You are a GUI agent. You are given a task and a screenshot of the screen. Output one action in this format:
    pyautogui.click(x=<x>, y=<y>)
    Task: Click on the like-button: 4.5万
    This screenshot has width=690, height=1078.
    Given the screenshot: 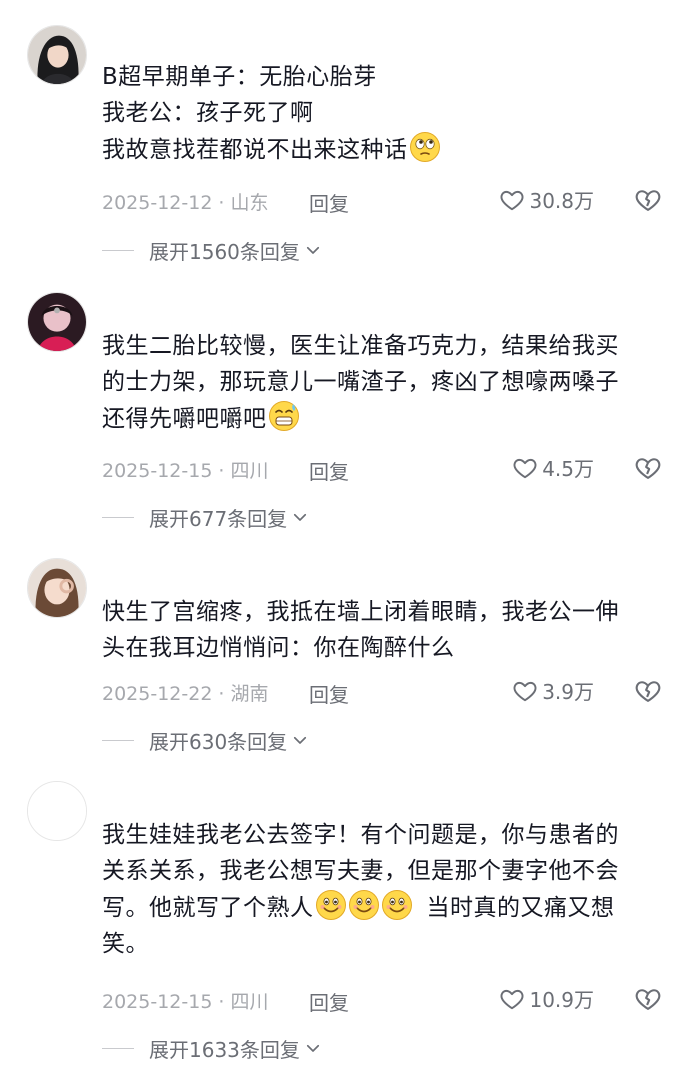 What is the action you would take?
    pyautogui.click(x=553, y=467)
    